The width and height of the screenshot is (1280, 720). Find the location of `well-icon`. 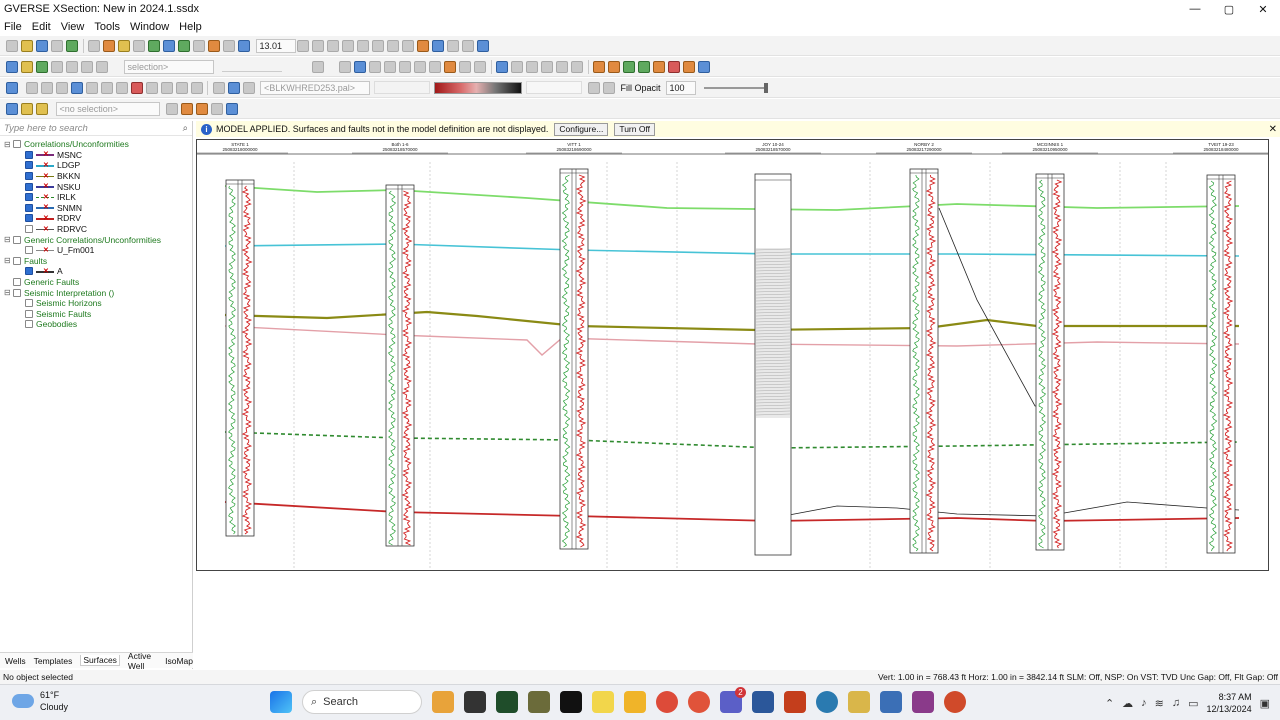

well-icon is located at coordinates (109, 45).